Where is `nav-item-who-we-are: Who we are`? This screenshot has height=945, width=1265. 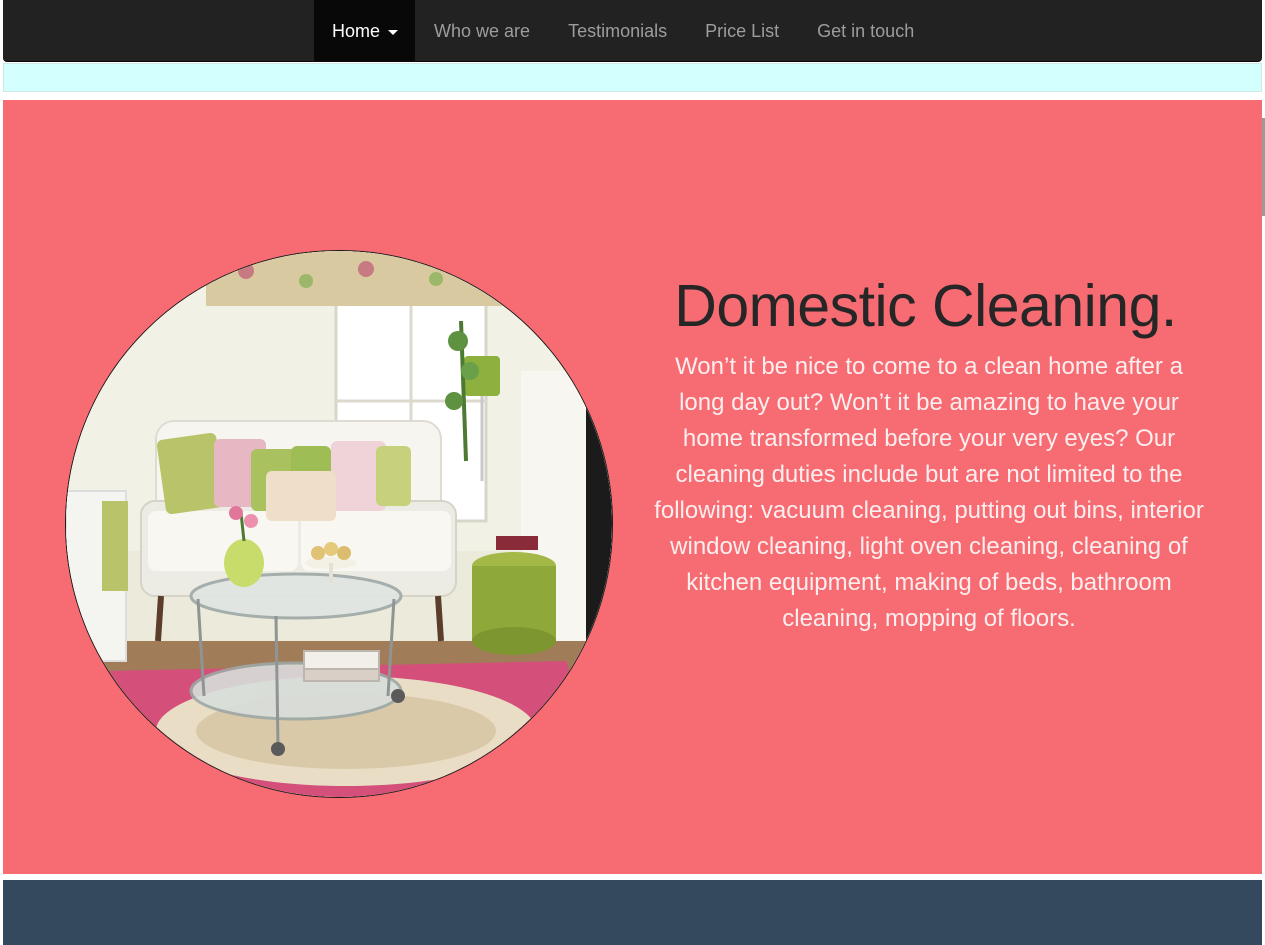 nav-item-who-we-are: Who we are is located at coordinates (482, 31).